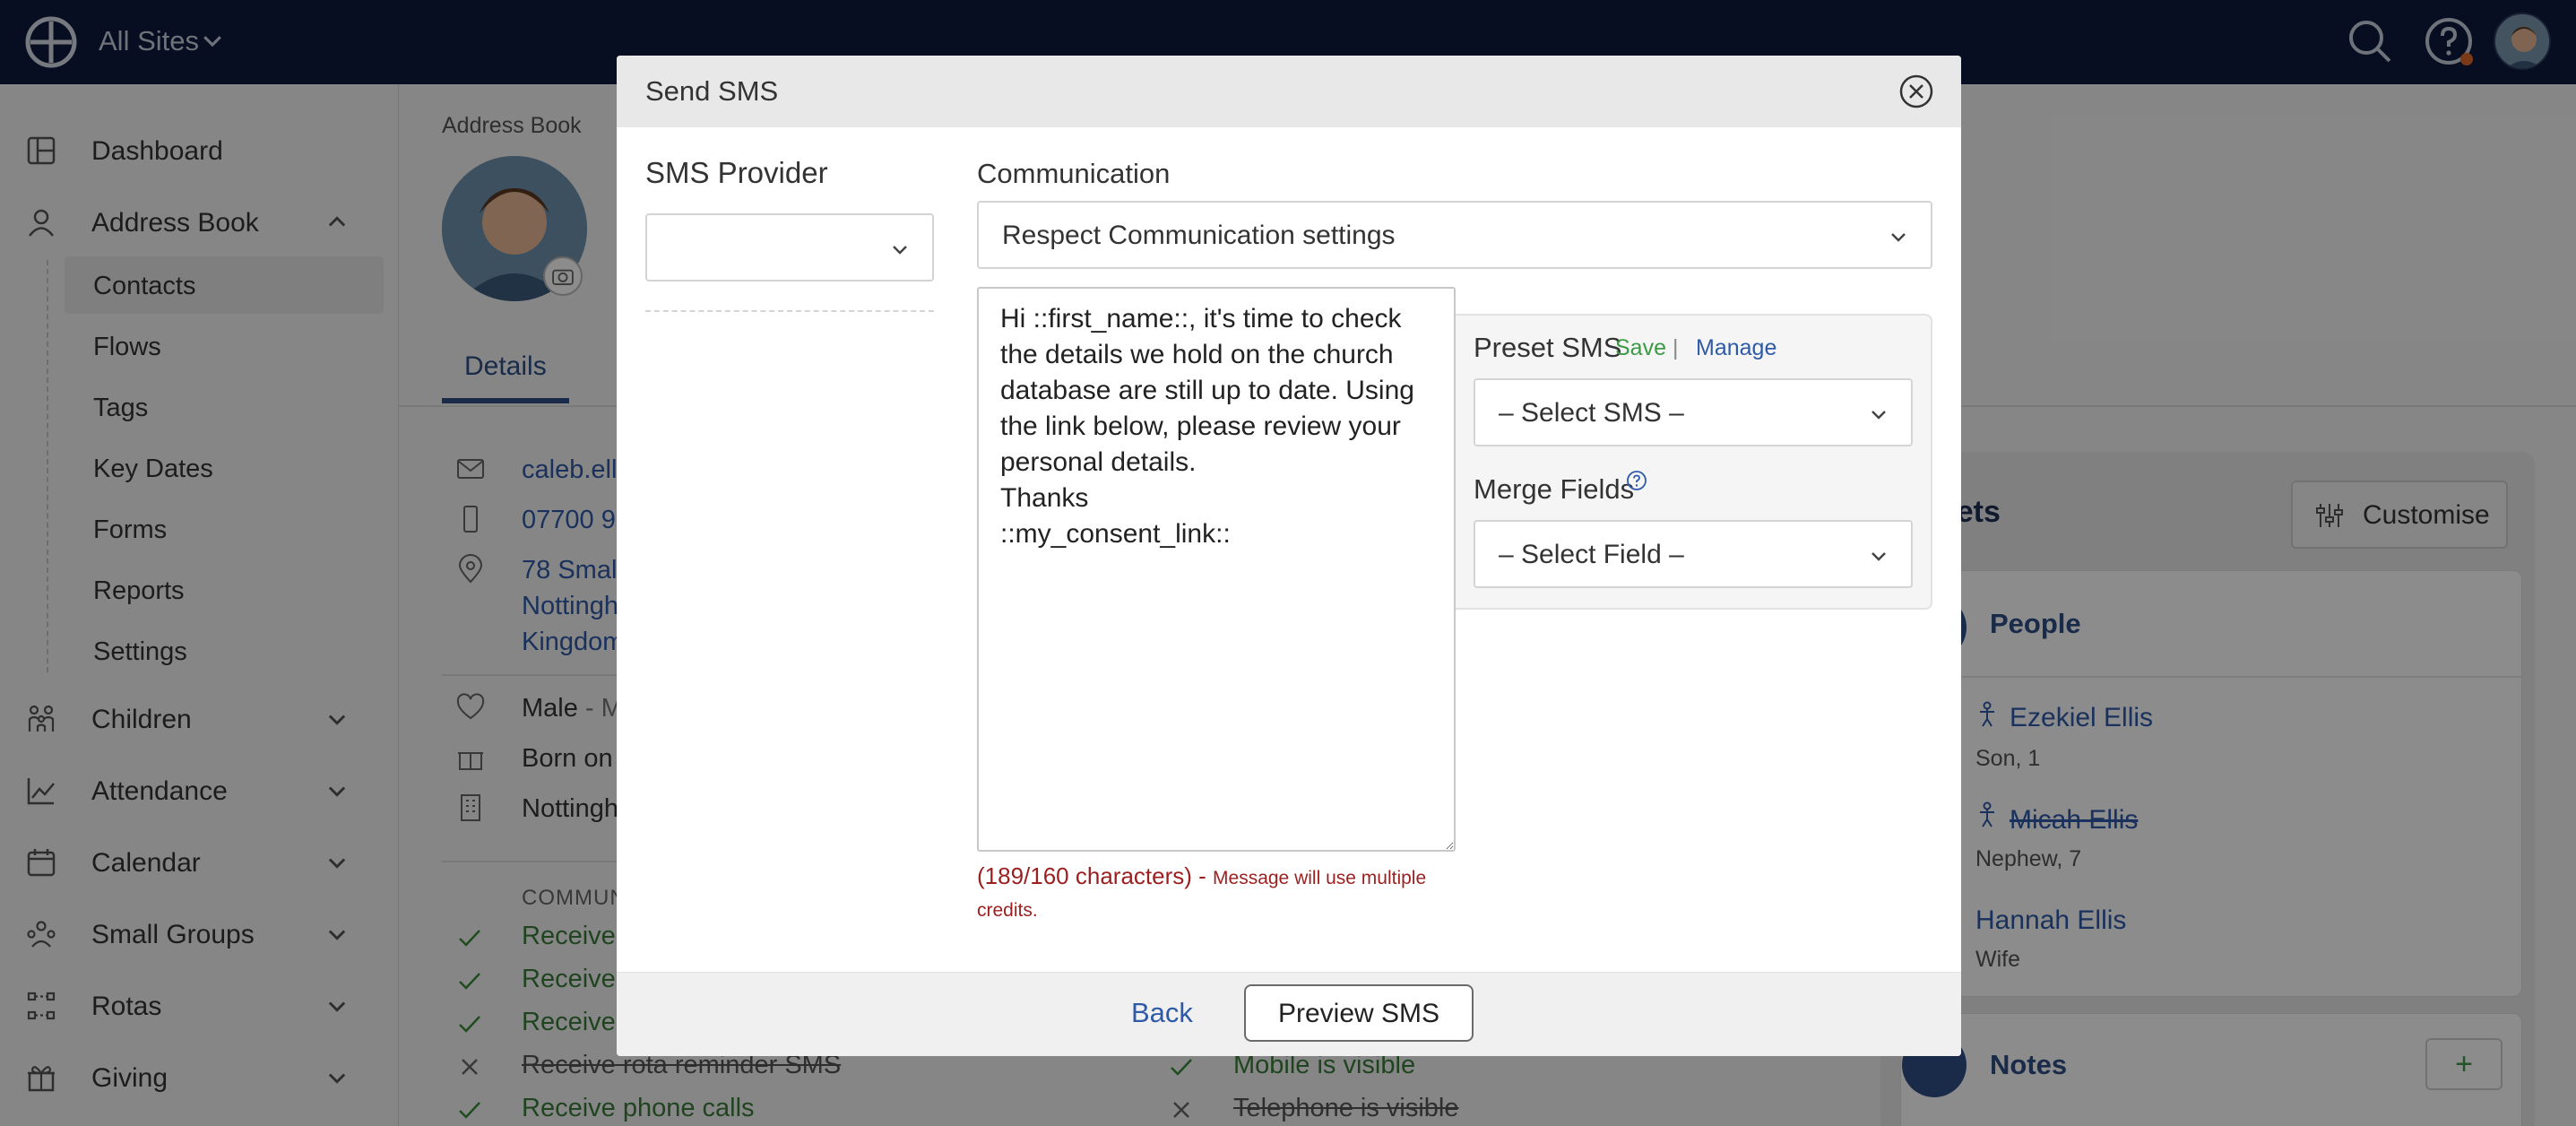  Describe the element at coordinates (736, 172) in the screenshot. I see `sms-provider-label: SMS Provider` at that location.